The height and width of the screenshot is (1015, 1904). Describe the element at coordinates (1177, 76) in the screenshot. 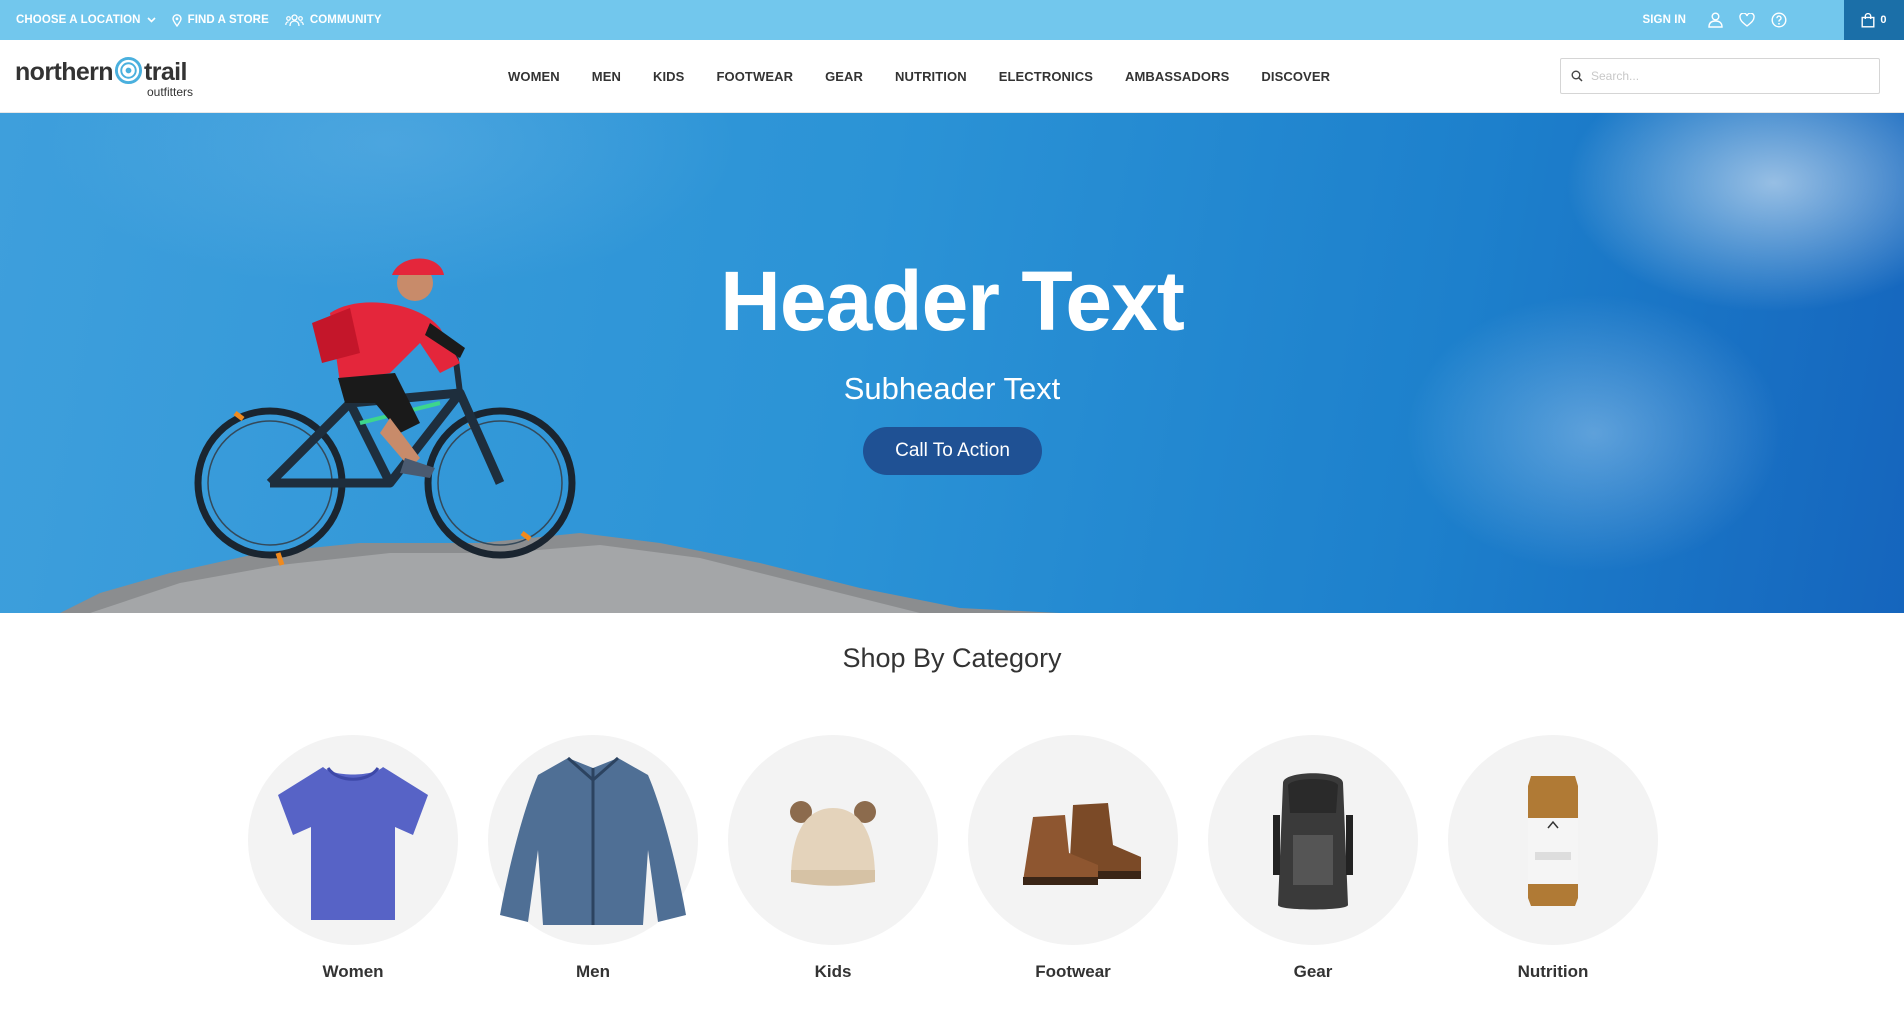

I see `nav-ambassadors: AMBASSADORS` at that location.